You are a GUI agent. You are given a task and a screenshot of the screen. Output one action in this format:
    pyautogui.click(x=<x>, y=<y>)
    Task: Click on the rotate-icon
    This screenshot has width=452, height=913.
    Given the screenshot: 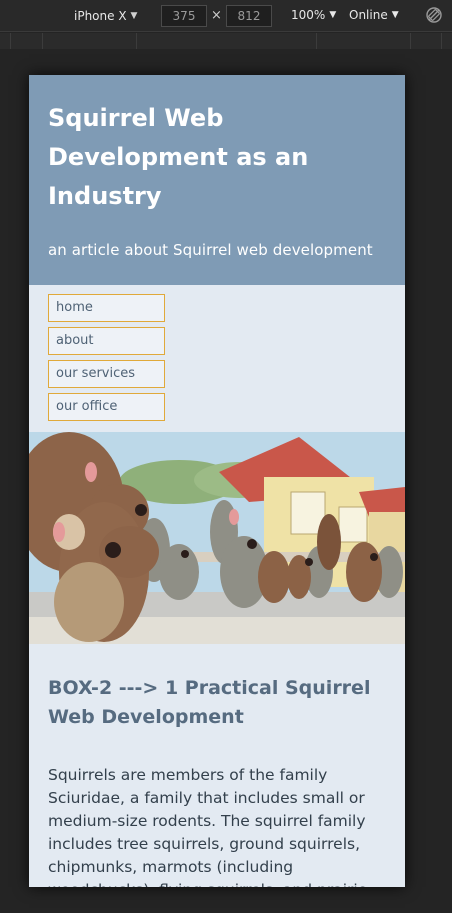 What is the action you would take?
    pyautogui.click(x=434, y=15)
    